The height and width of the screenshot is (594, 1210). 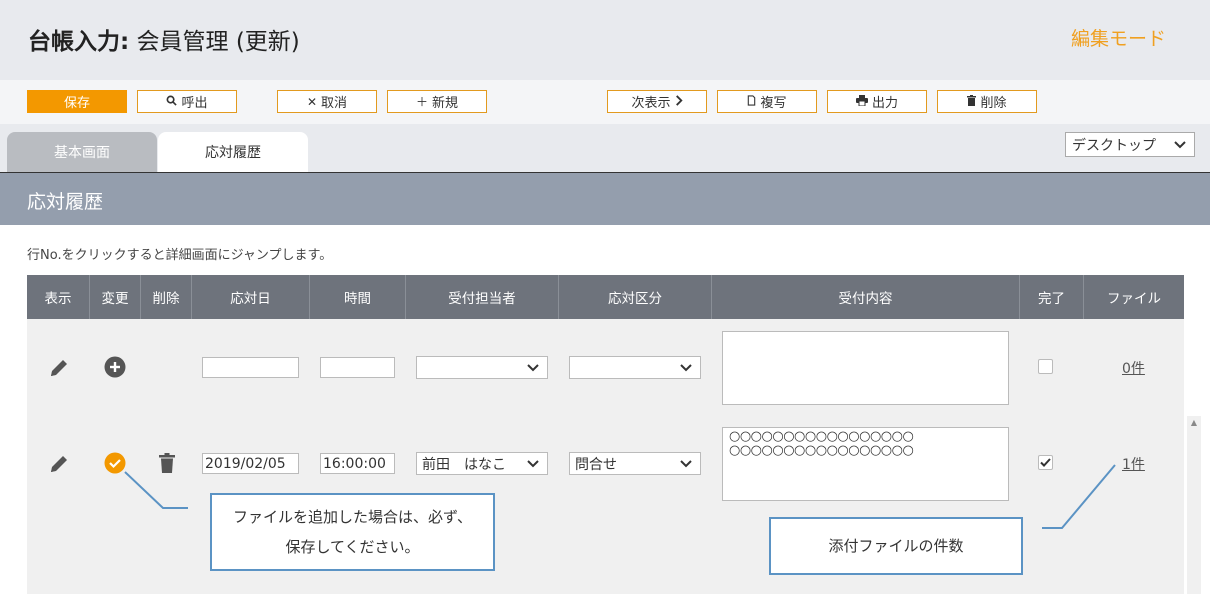 I want to click on tab-basic: 基本画面, so click(x=82, y=152).